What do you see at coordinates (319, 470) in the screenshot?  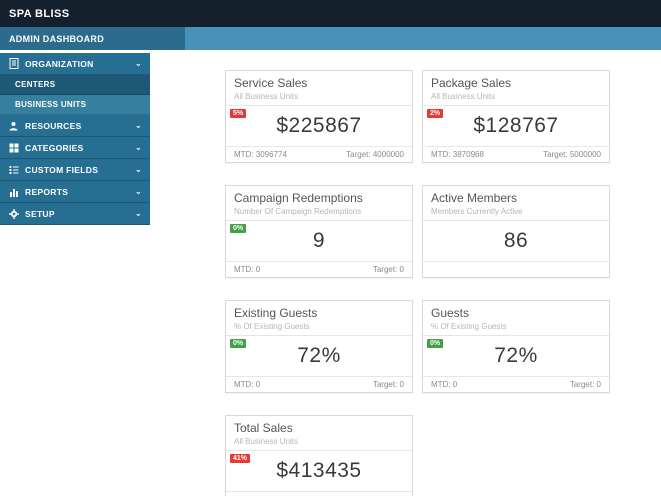 I see `card-value: $413435` at bounding box center [319, 470].